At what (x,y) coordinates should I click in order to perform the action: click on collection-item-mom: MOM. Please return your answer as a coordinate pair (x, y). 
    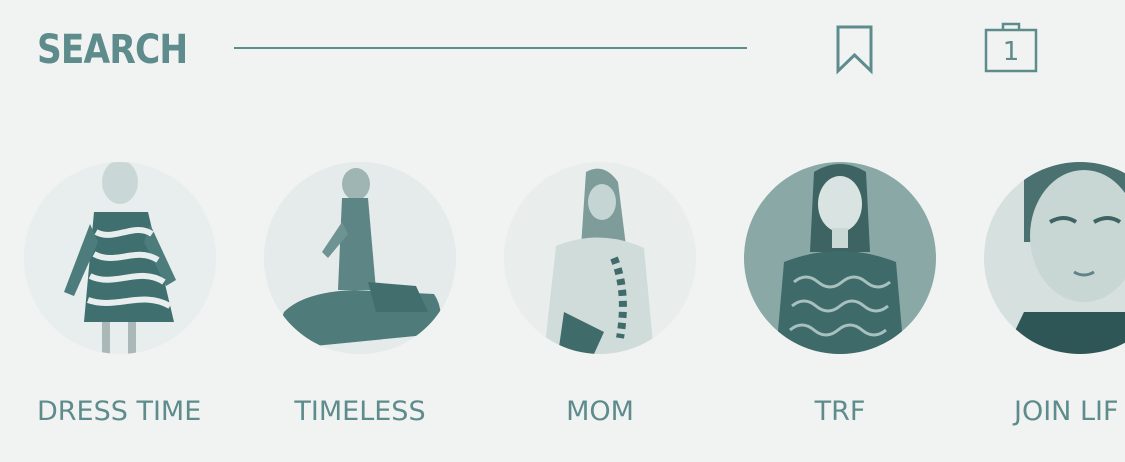
    Looking at the image, I should click on (600, 302).